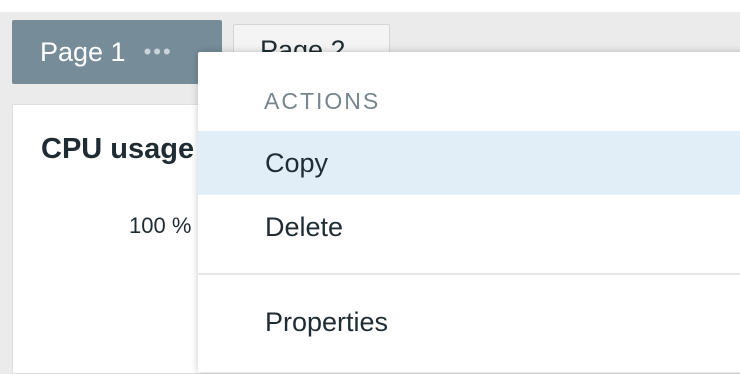 The image size is (740, 374). I want to click on menu-item-delete: Delete, so click(469, 227).